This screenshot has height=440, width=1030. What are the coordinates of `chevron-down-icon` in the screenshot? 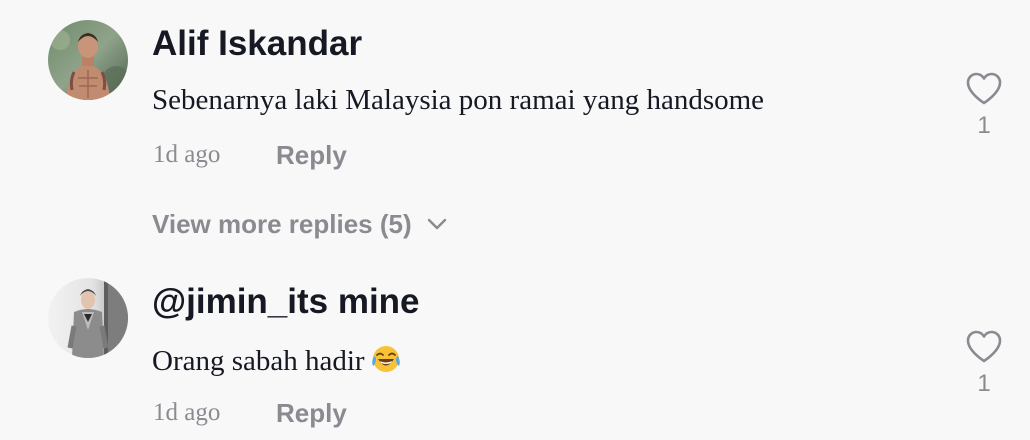 It's located at (436, 224).